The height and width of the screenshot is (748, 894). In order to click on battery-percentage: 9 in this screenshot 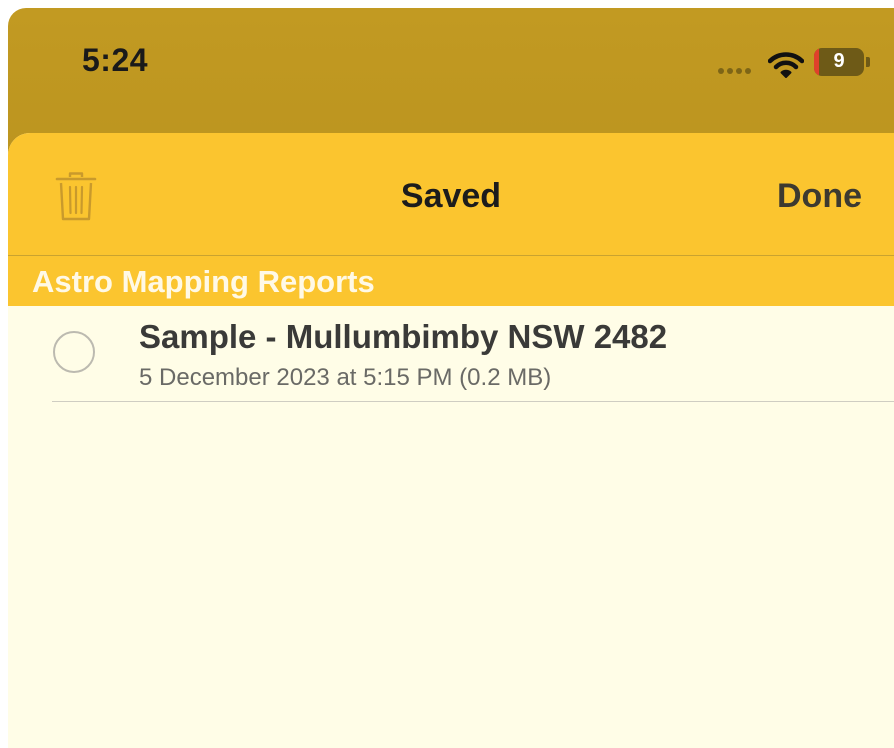, I will do `click(839, 61)`.